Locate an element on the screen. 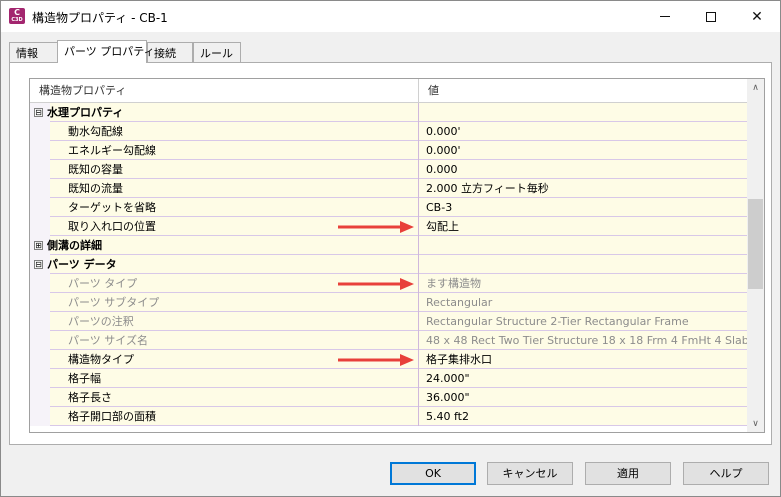 This screenshot has width=781, height=497. property-label: 格子開口部の面積 is located at coordinates (112, 416).